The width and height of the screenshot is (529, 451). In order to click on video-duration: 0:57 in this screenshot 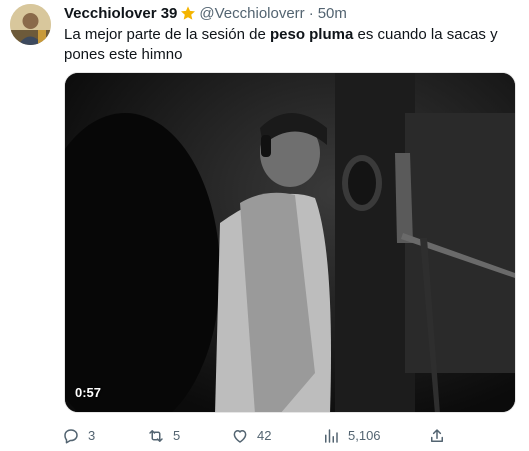, I will do `click(88, 392)`.